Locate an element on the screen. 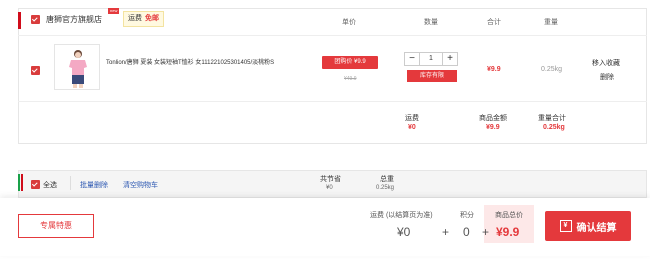 This screenshot has height=269, width=650. quantity-stepper: − 1 + is located at coordinates (431, 59).